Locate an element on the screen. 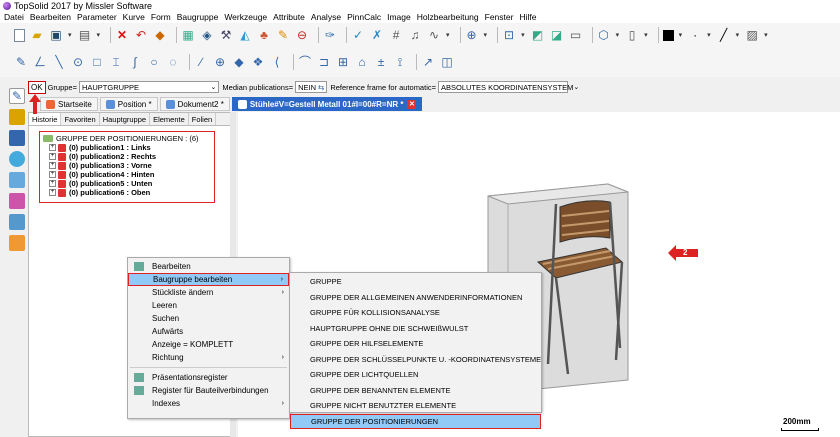 The width and height of the screenshot is (840, 437). menu-attribute: Attribute is located at coordinates (289, 17).